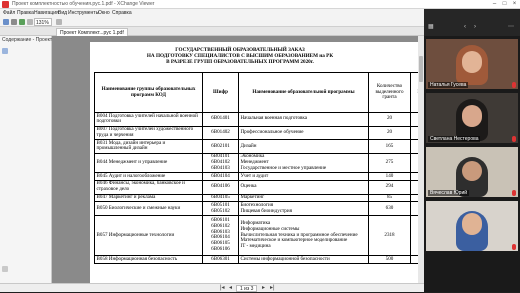 This screenshot has width=520, height=293. Describe the element at coordinates (220, 92) in the screenshot. I see `header-code: Шифр` at that location.